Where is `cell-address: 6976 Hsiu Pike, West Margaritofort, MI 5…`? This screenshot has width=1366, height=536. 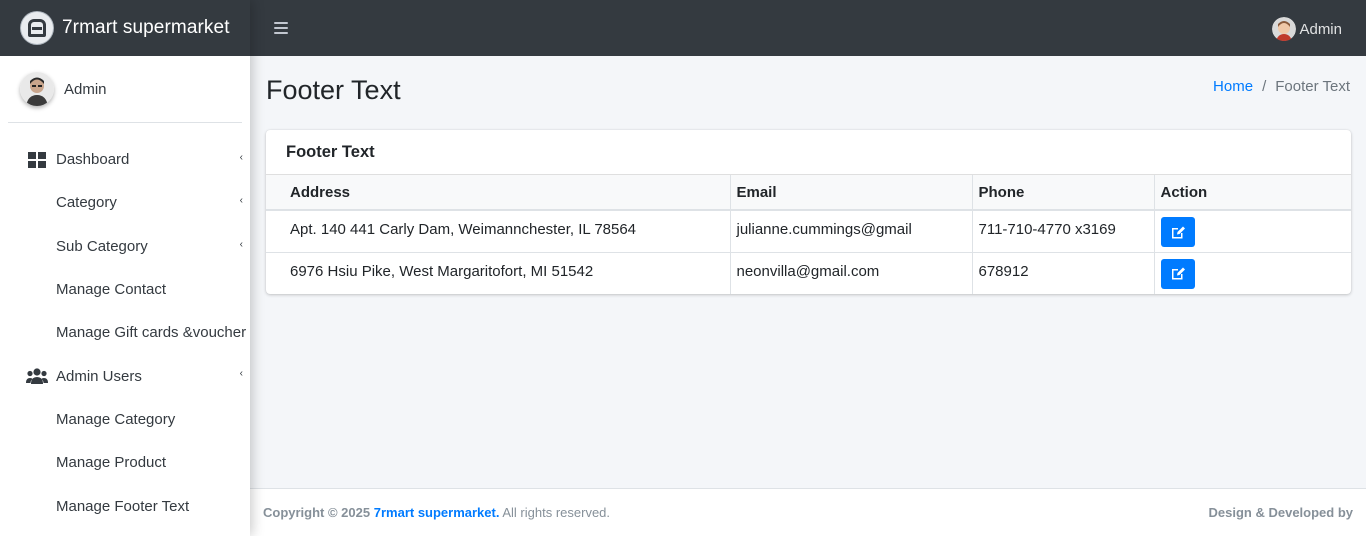 cell-address: 6976 Hsiu Pike, West Margaritofort, MI 5… is located at coordinates (498, 273).